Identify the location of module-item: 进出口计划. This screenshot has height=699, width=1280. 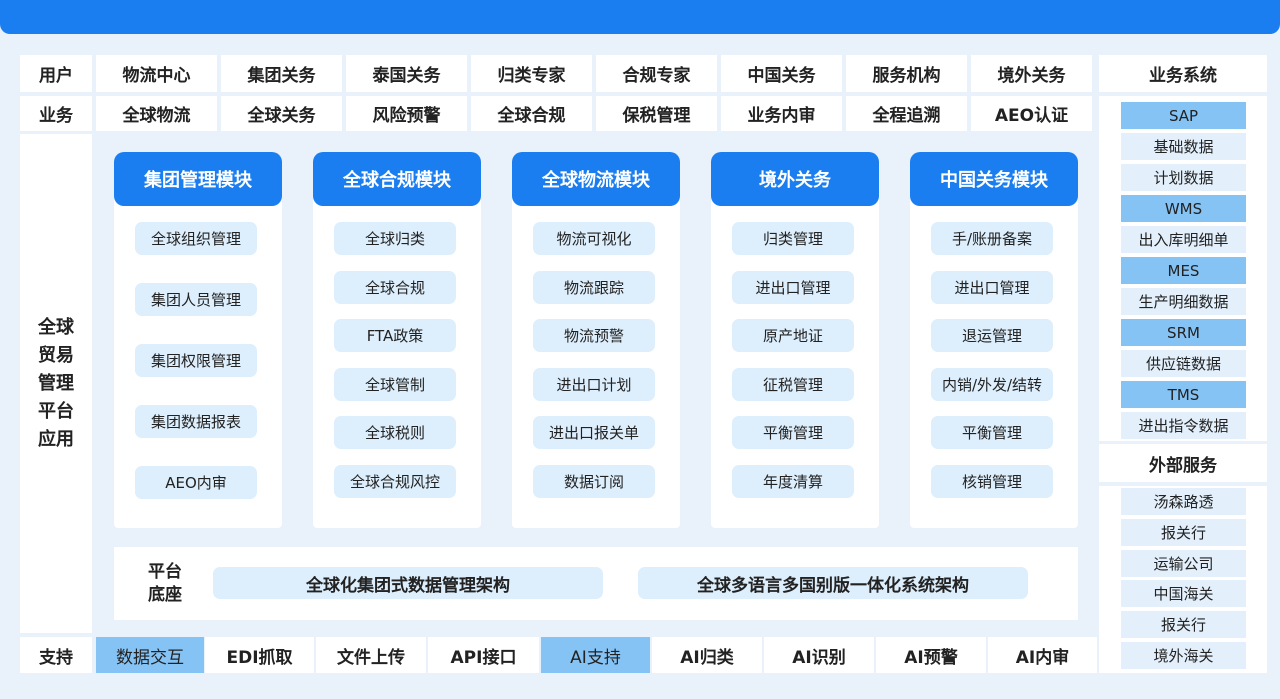
(594, 384).